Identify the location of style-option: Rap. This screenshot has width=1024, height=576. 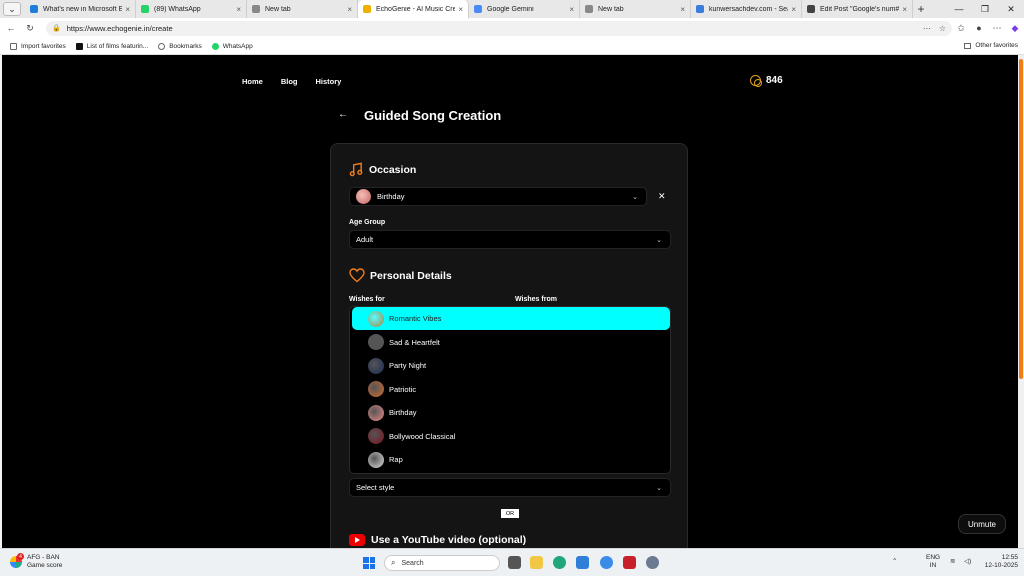
(511, 459).